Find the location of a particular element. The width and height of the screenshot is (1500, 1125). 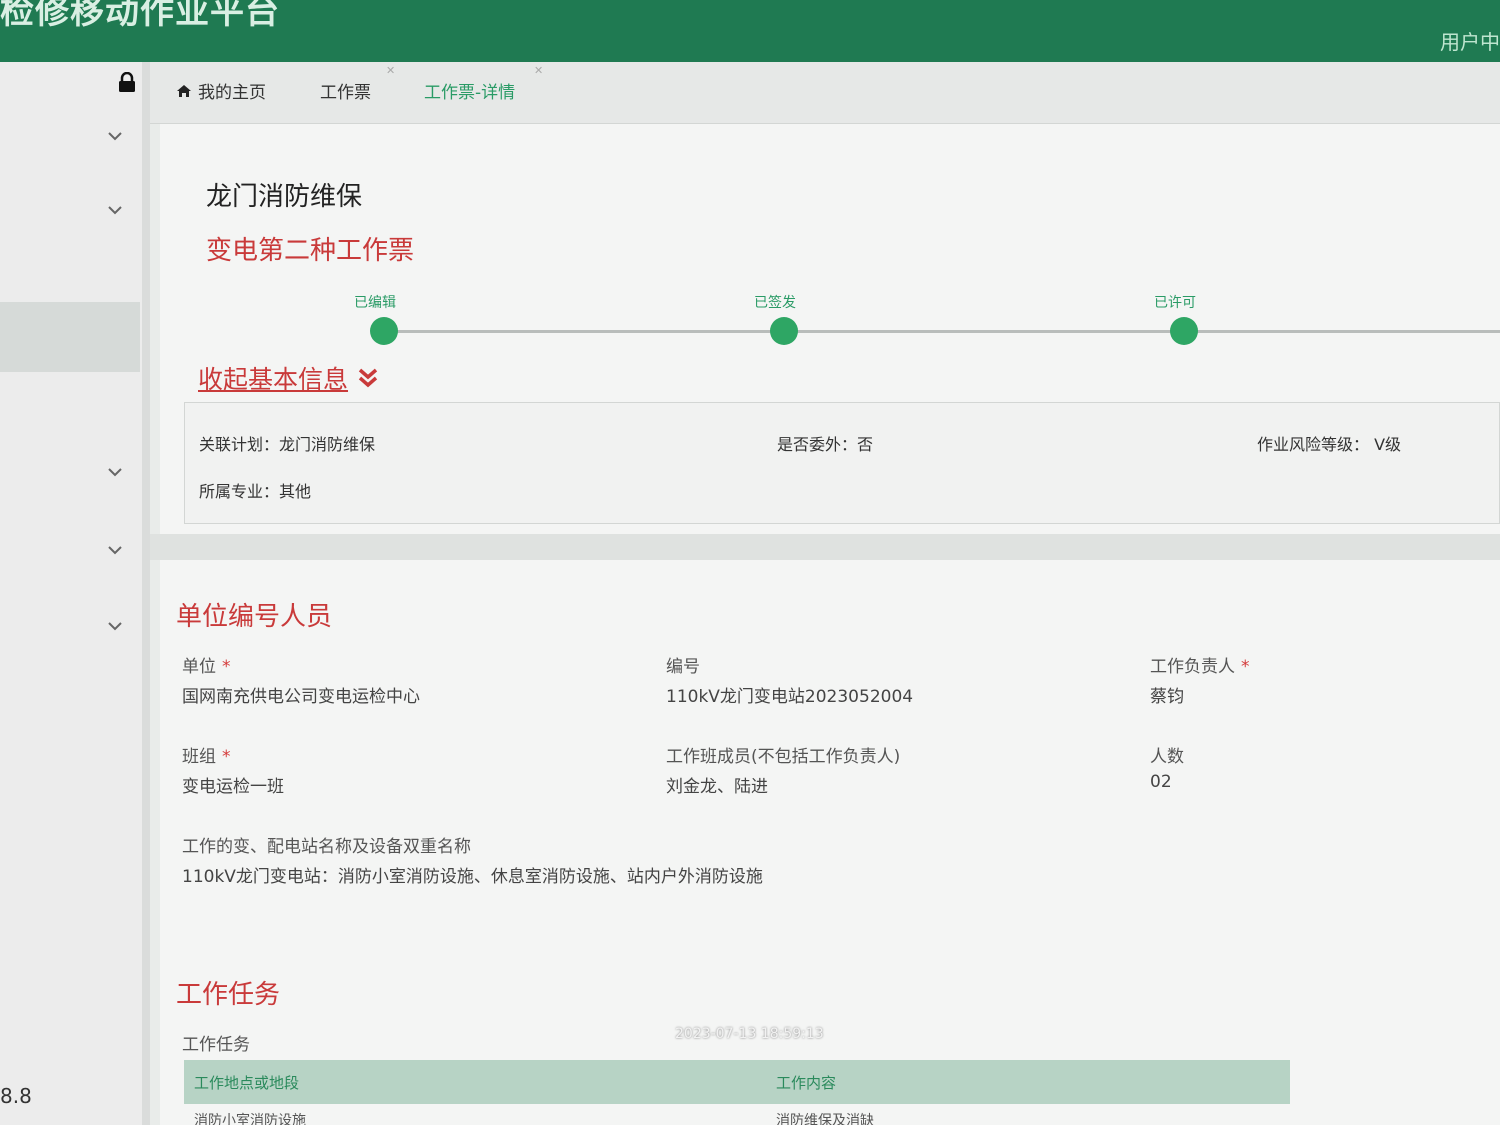

progress-line is located at coordinates (942, 331).